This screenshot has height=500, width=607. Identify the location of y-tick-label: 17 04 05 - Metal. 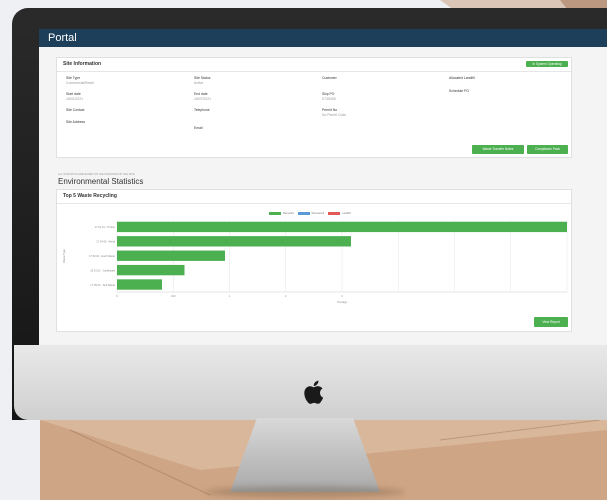
(105, 242).